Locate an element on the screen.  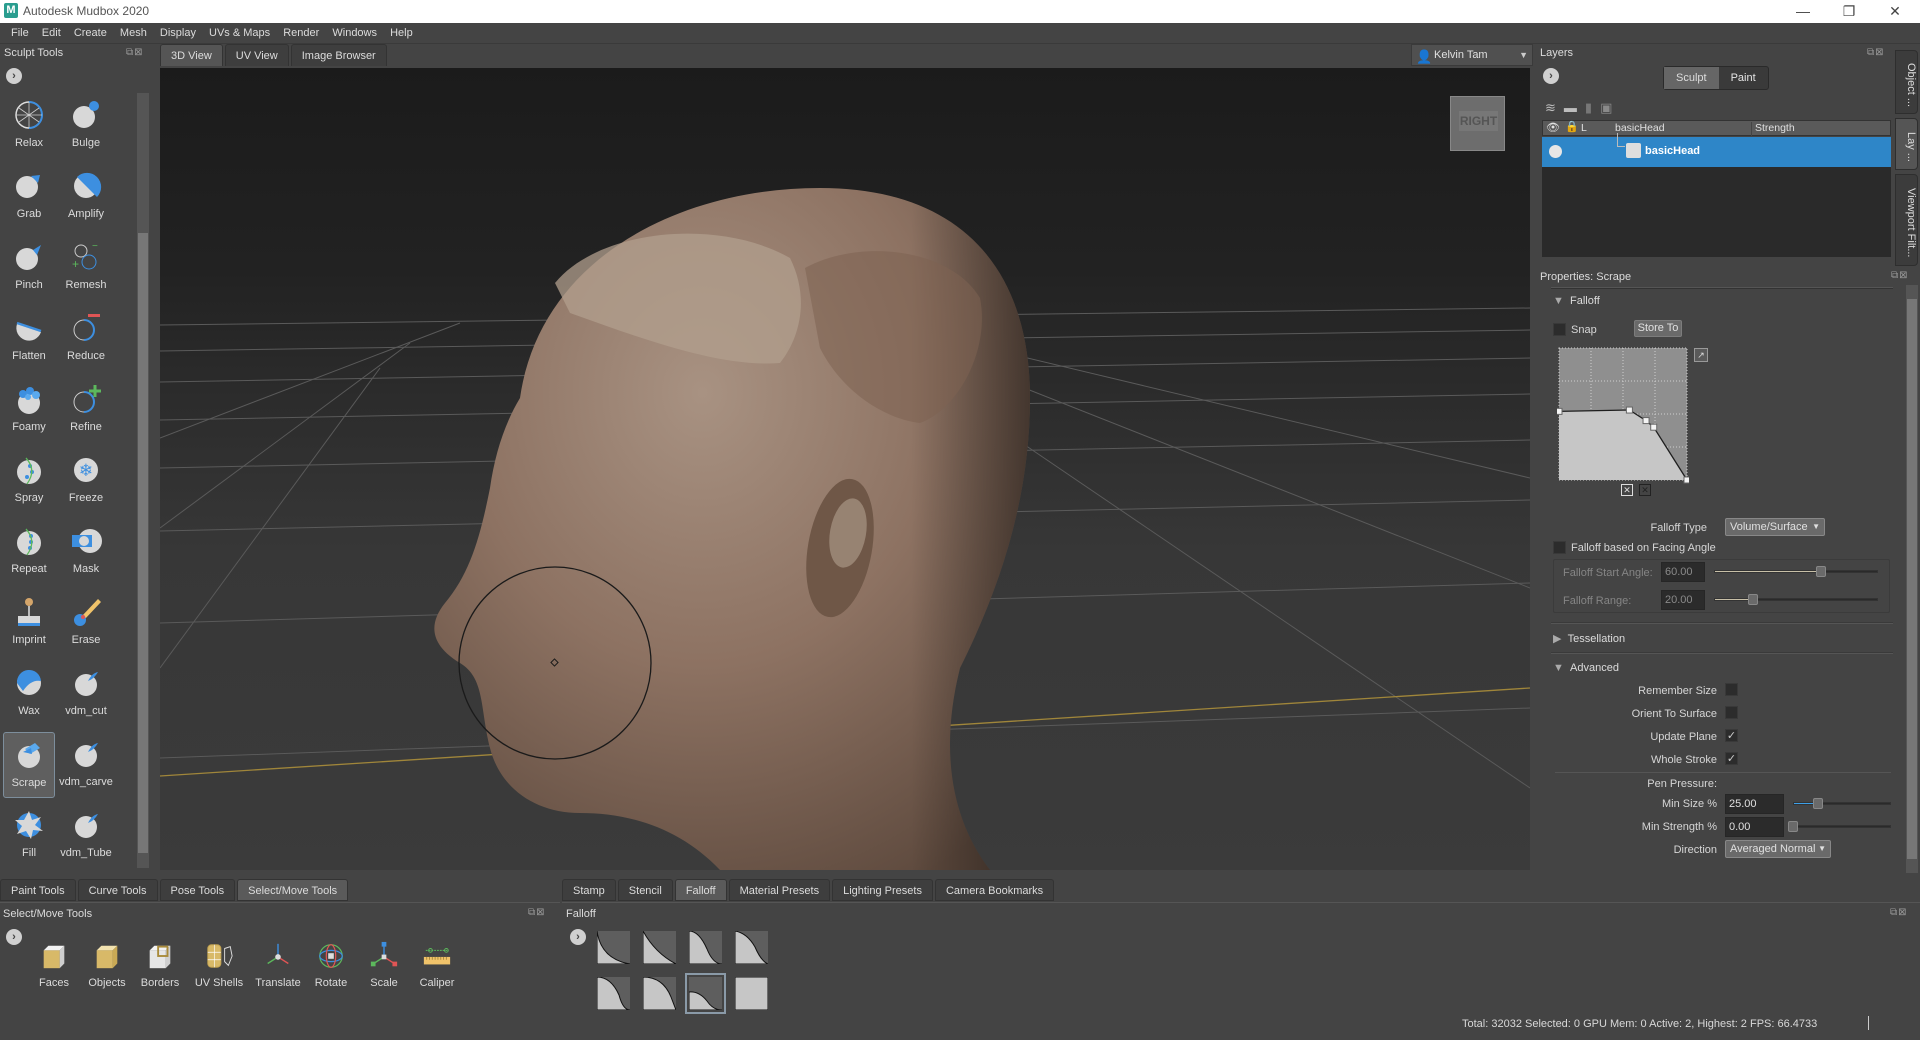
sculpt-tool-scrape: Scrape is located at coordinates (29, 765).